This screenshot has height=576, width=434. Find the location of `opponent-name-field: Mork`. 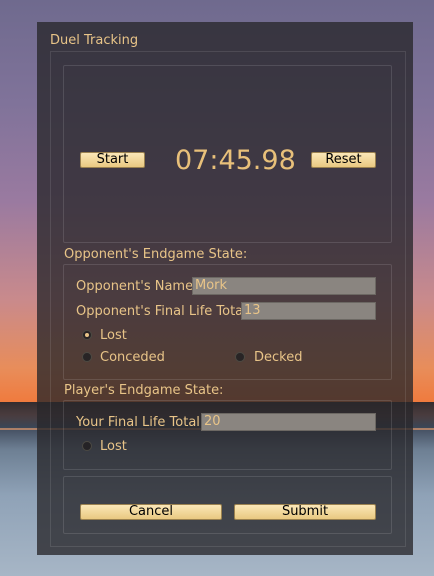

opponent-name-field: Mork is located at coordinates (284, 286).